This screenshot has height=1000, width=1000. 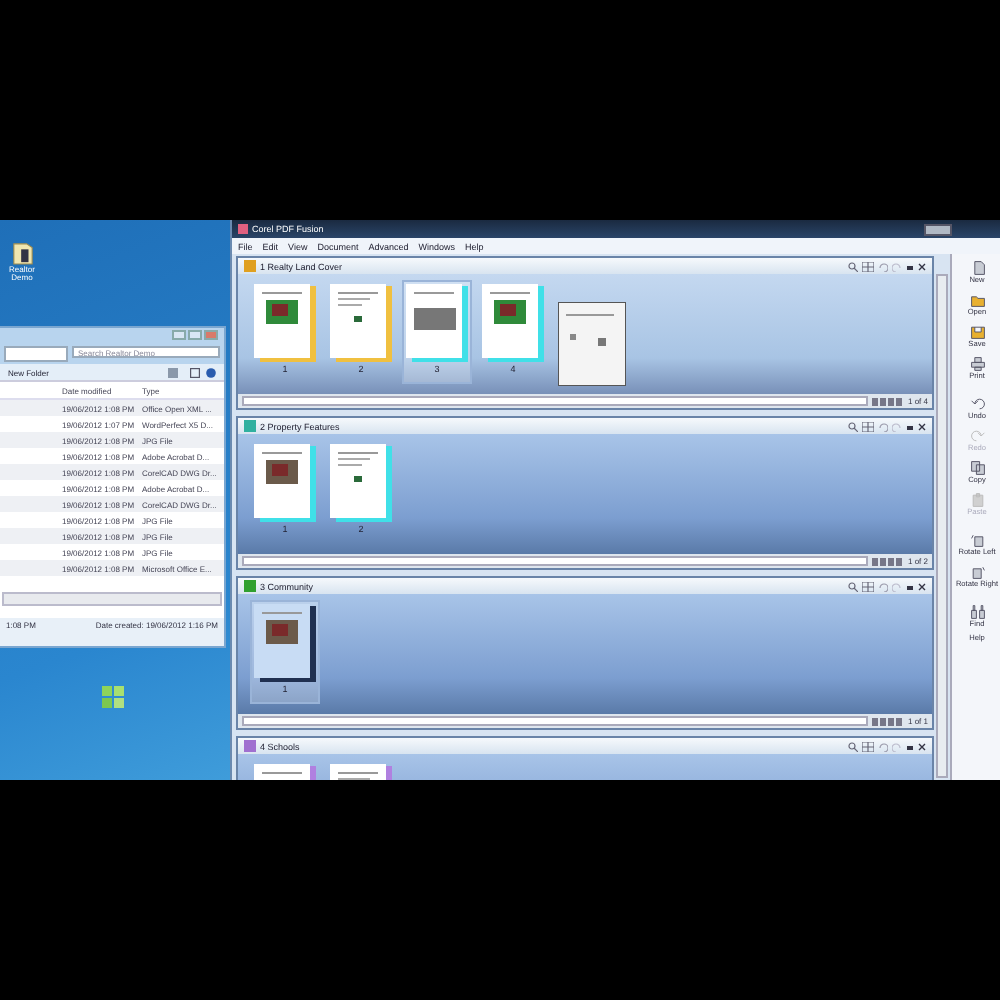 What do you see at coordinates (195, 335) in the screenshot?
I see `maximize-button` at bounding box center [195, 335].